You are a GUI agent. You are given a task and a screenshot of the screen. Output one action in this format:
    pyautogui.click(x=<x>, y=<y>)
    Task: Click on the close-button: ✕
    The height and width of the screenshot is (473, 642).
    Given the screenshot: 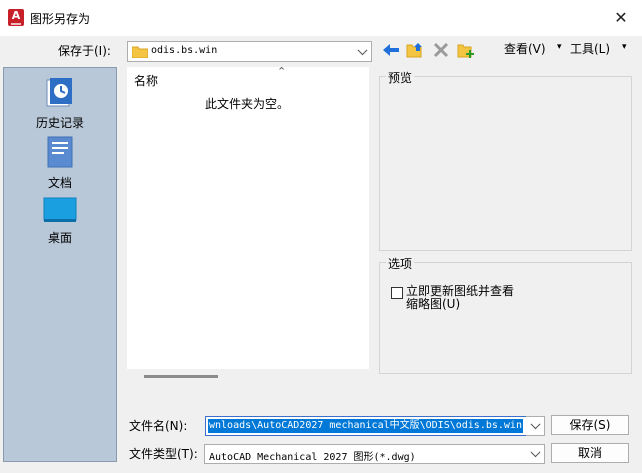 What is the action you would take?
    pyautogui.click(x=621, y=18)
    